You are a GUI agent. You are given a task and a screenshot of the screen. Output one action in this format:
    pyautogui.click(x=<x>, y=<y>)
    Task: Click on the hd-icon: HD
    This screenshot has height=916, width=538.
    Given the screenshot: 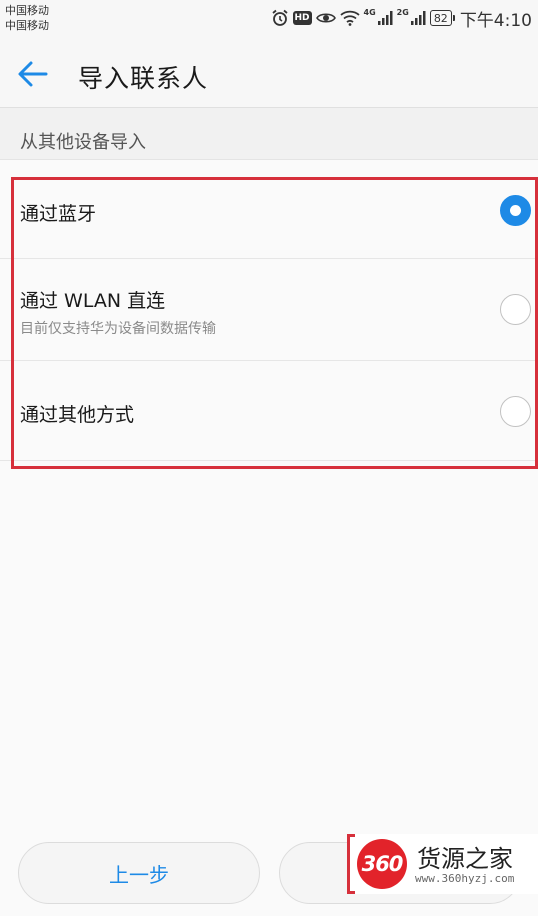 What is the action you would take?
    pyautogui.click(x=302, y=18)
    